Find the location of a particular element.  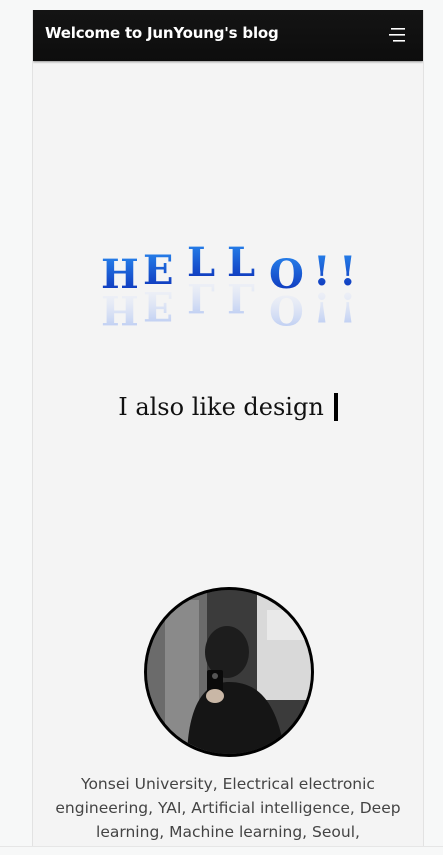

hello-letter-reflection: O is located at coordinates (286, 309).